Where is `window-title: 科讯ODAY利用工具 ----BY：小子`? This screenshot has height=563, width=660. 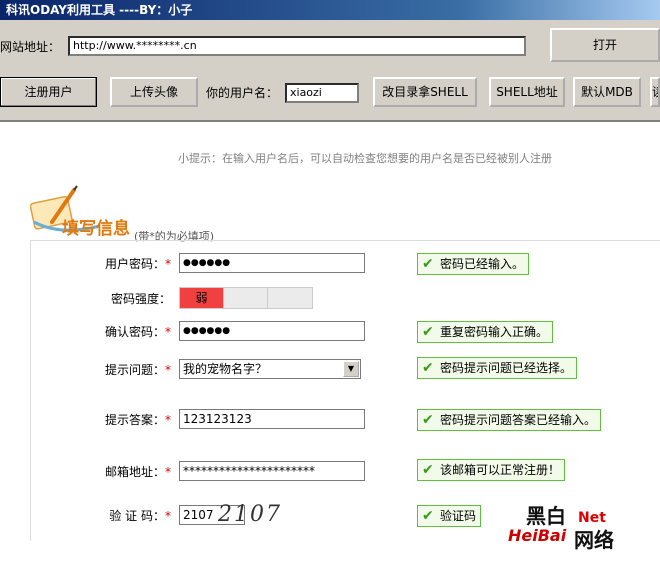
window-title: 科讯ODAY利用工具 ----BY：小子 is located at coordinates (99, 10).